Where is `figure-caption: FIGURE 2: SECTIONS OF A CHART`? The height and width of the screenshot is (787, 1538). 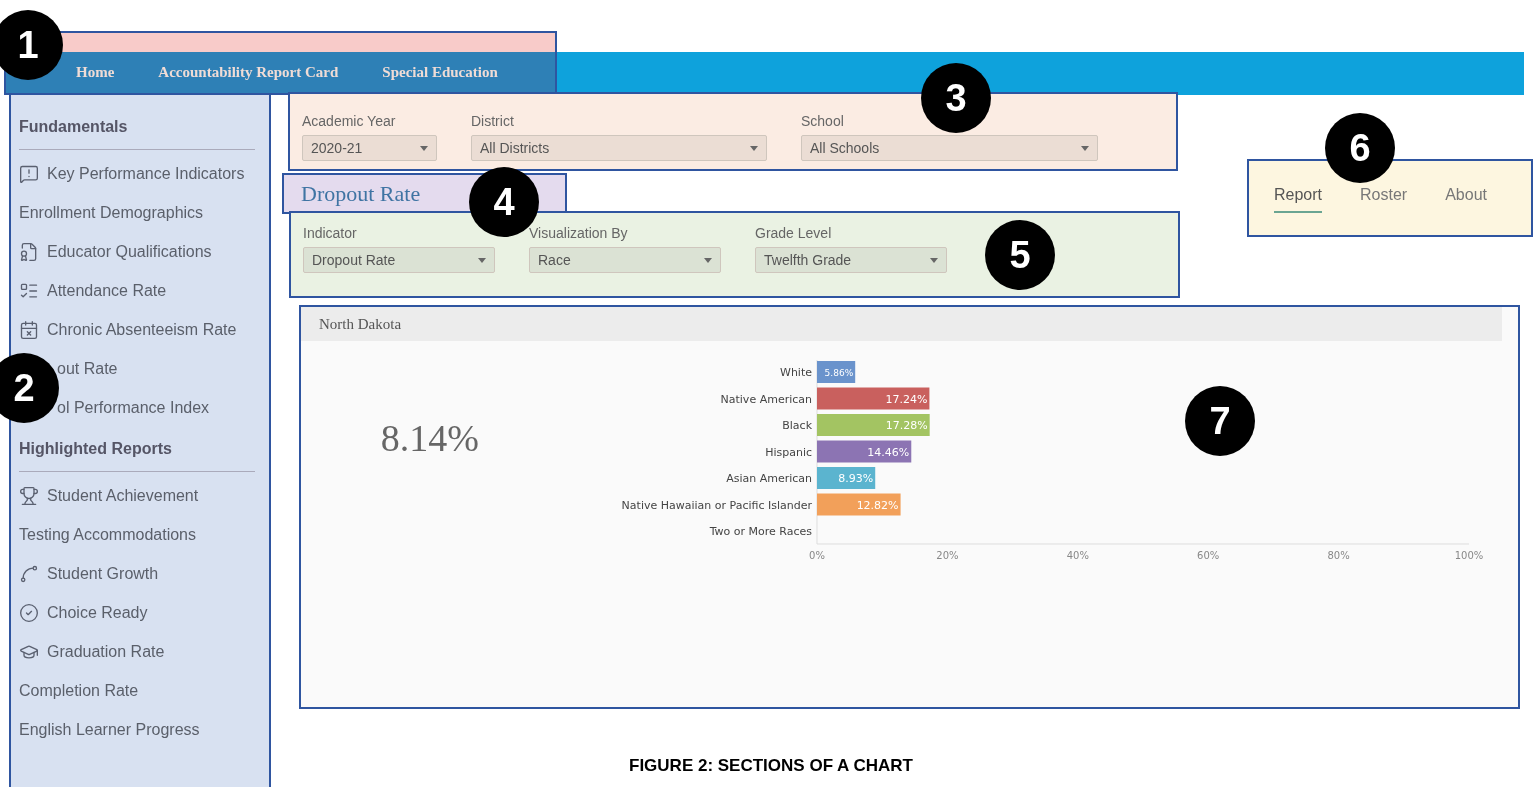
figure-caption: FIGURE 2: SECTIONS OF A CHART is located at coordinates (771, 766).